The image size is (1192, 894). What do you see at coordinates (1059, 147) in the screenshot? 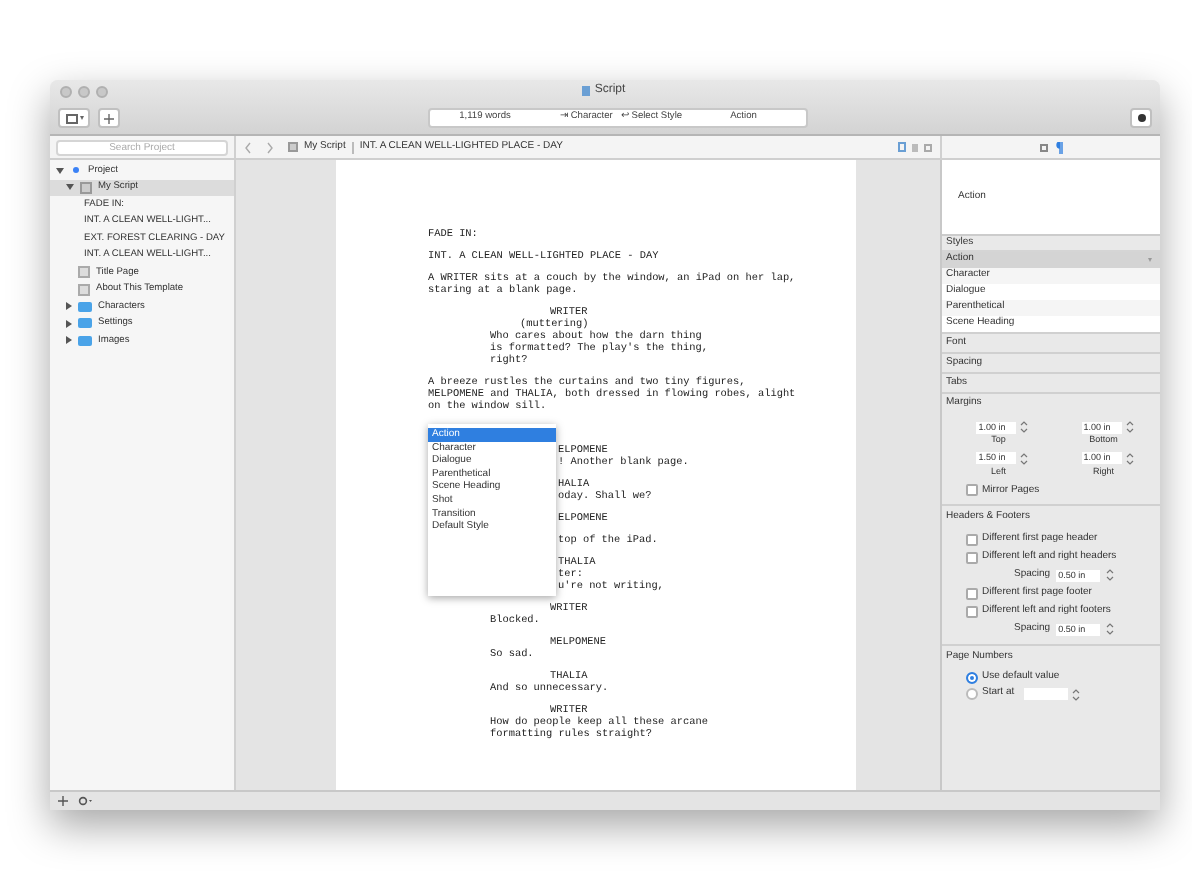
I see `paragraph-icon` at bounding box center [1059, 147].